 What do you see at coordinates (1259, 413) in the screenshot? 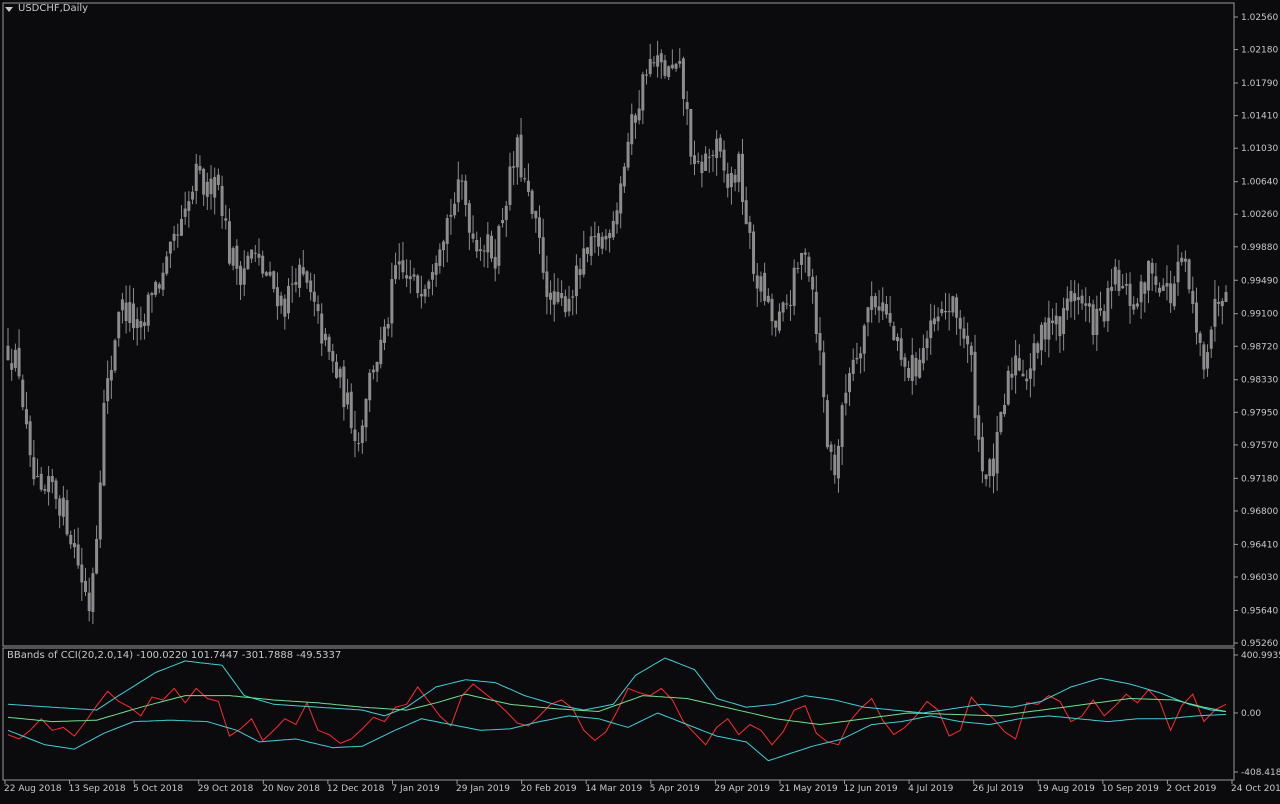
I see `price-axis-label: 0.97950` at bounding box center [1259, 413].